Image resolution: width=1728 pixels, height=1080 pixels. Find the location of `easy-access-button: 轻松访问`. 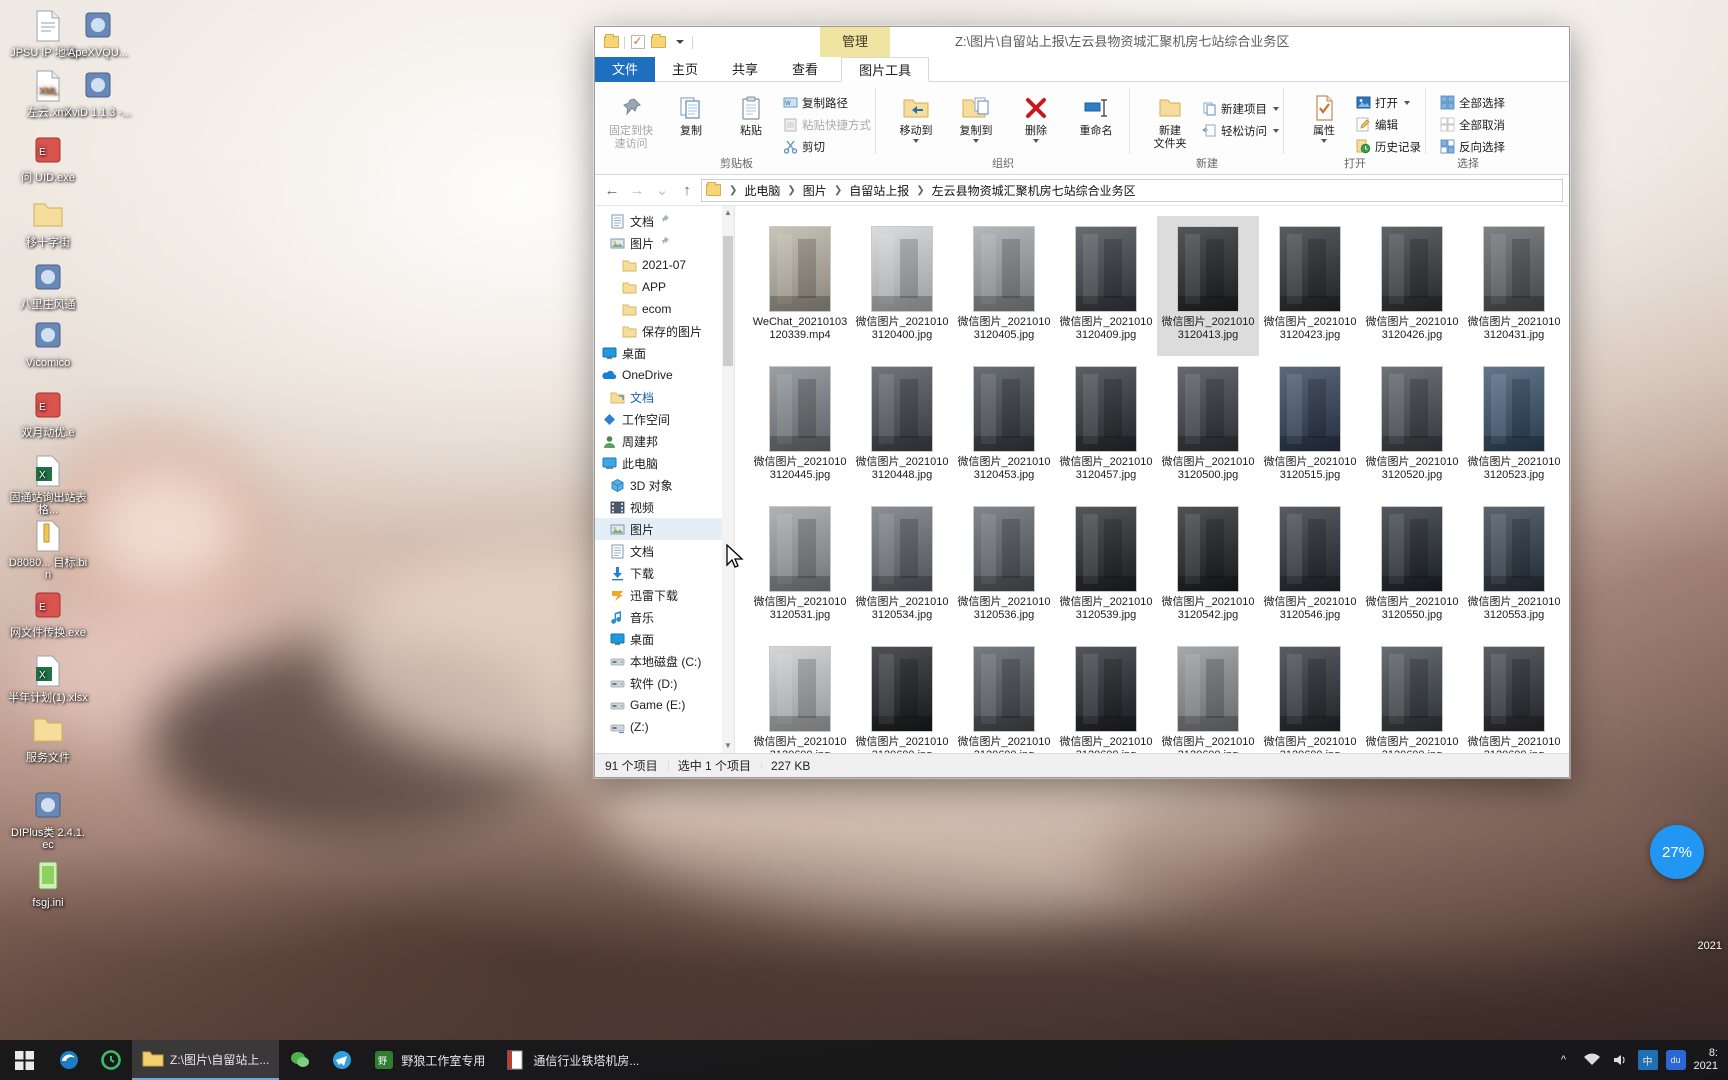

easy-access-button: 轻松访问 is located at coordinates (1240, 130).